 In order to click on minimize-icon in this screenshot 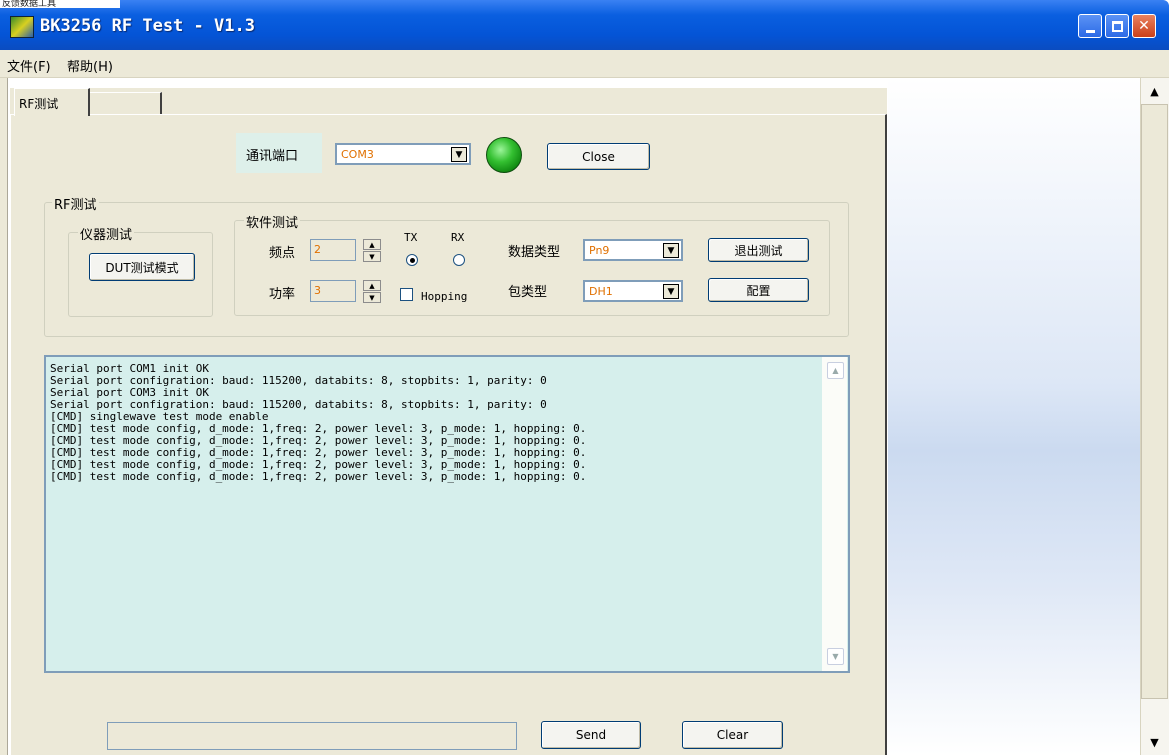, I will do `click(1090, 31)`.